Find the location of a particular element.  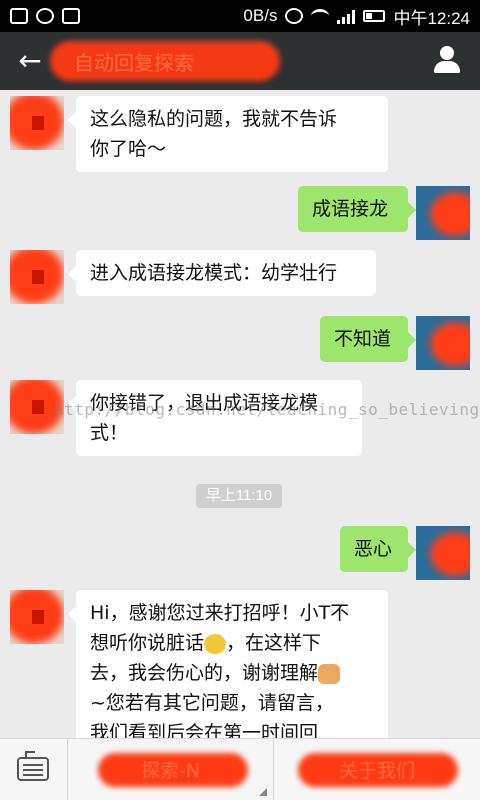

message-text: ，在这样下 is located at coordinates (274, 643).